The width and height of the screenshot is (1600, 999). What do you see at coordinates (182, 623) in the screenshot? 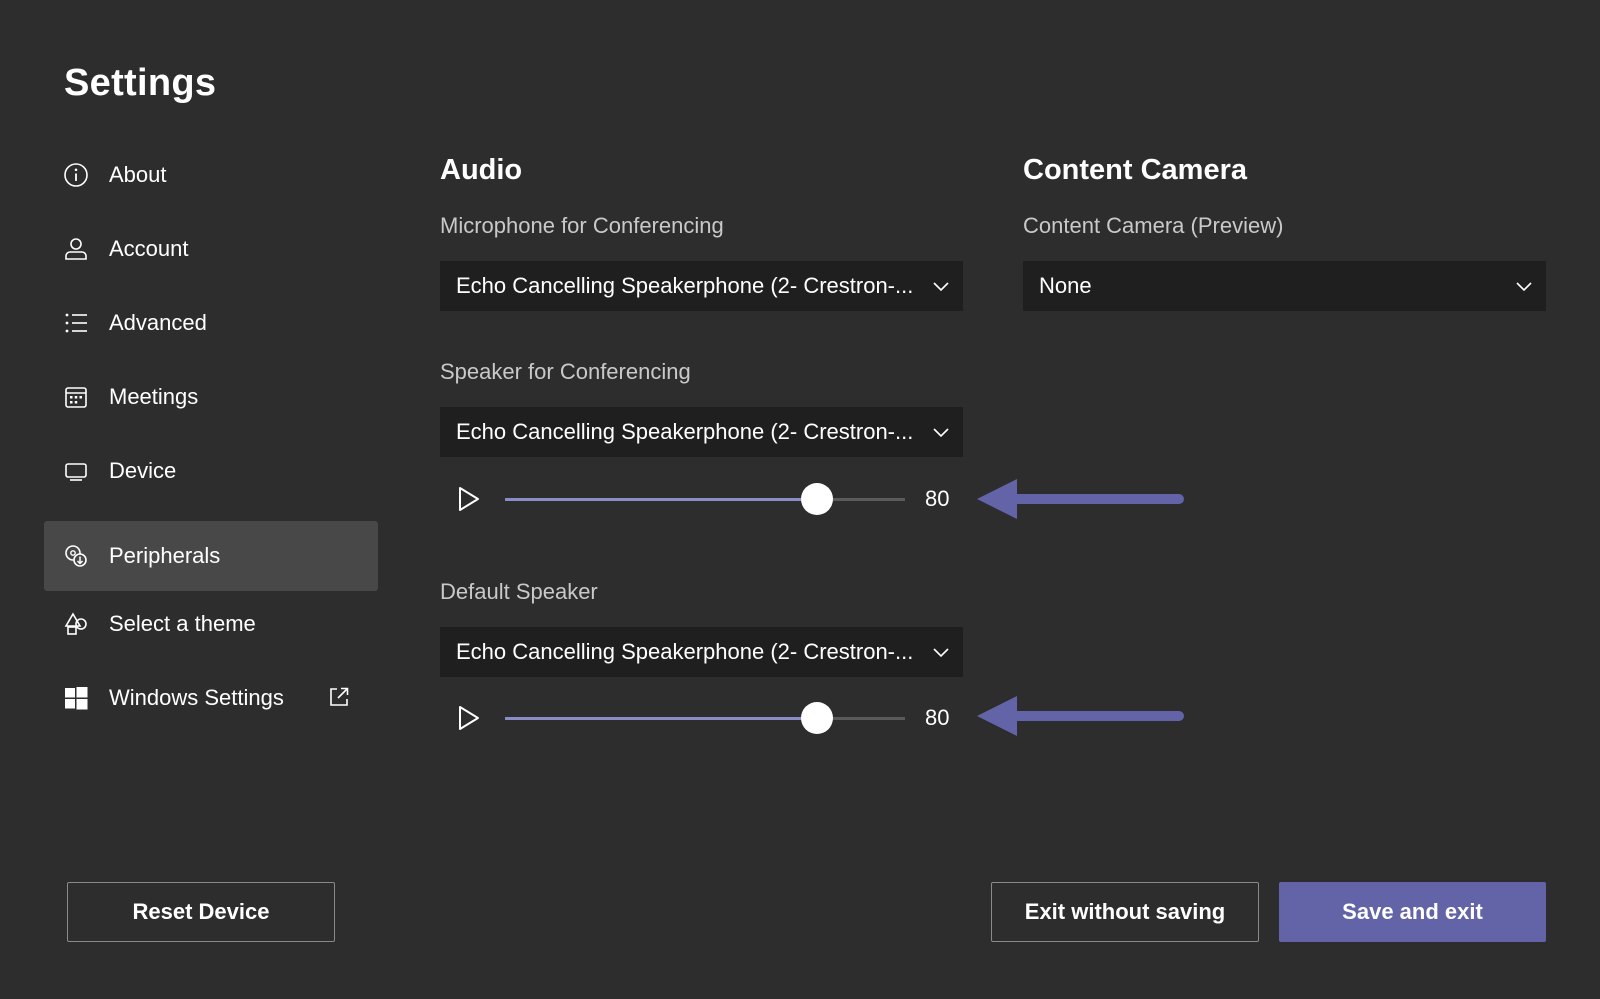
I see `sidebar-item-label: Select a theme` at bounding box center [182, 623].